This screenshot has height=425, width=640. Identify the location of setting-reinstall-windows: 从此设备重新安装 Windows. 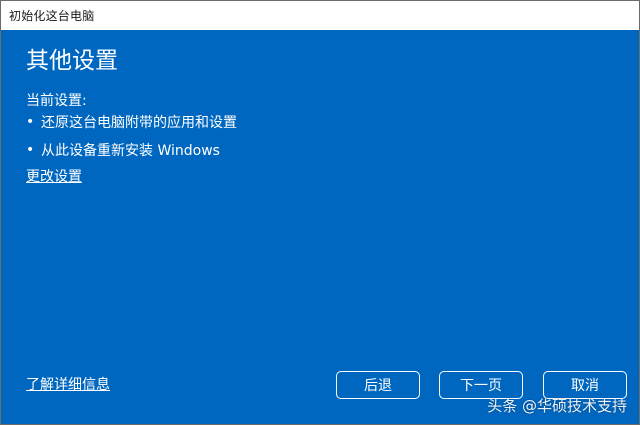
(130, 151).